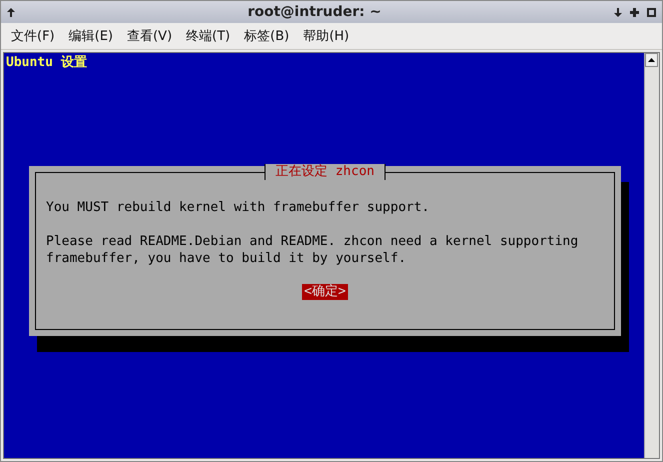  I want to click on menu-item: 帮助(H), so click(326, 36).